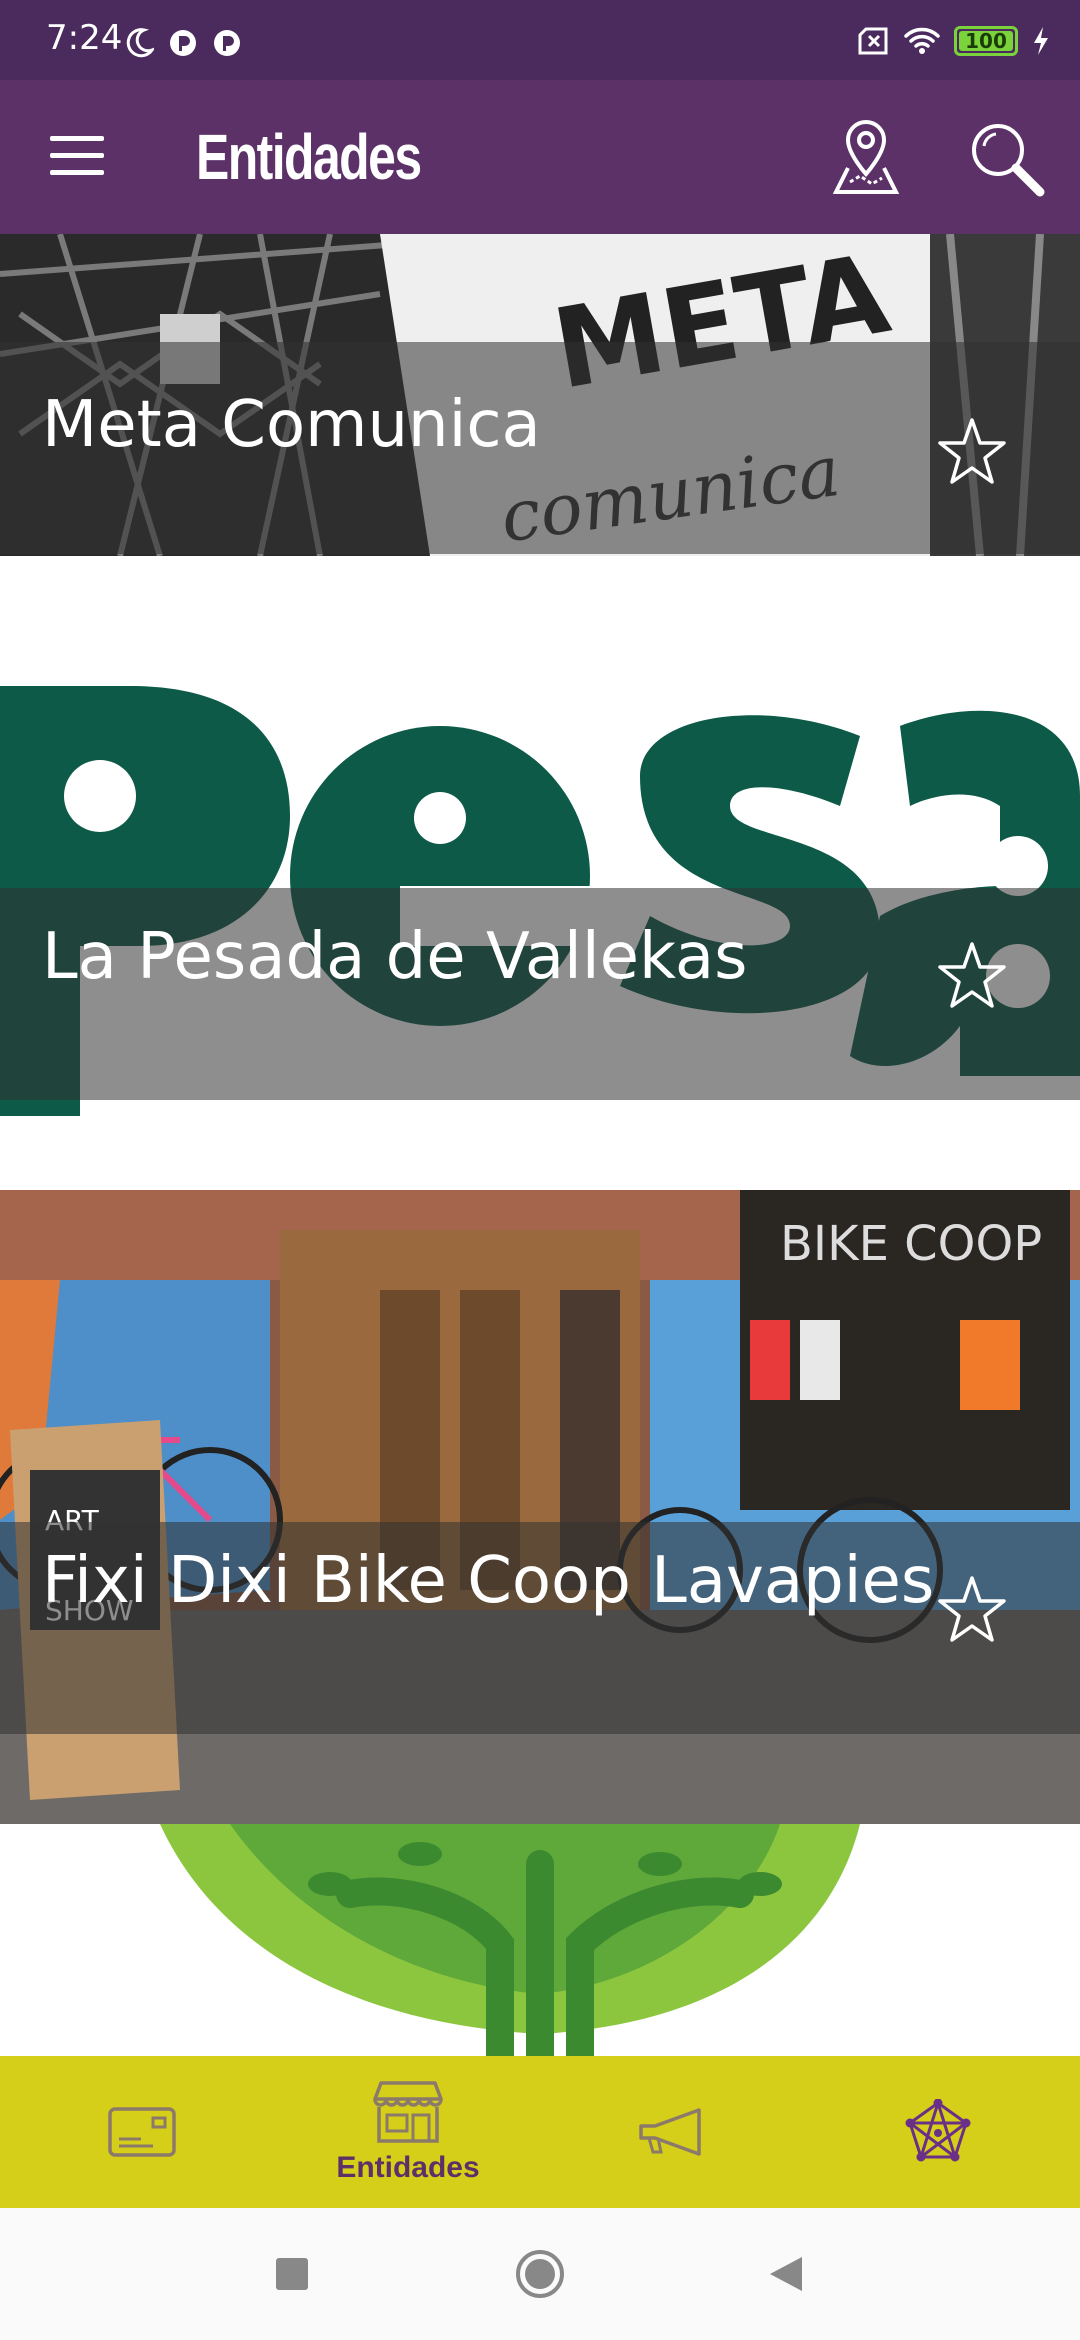  I want to click on nav-label-entidades: Entidades, so click(408, 2167).